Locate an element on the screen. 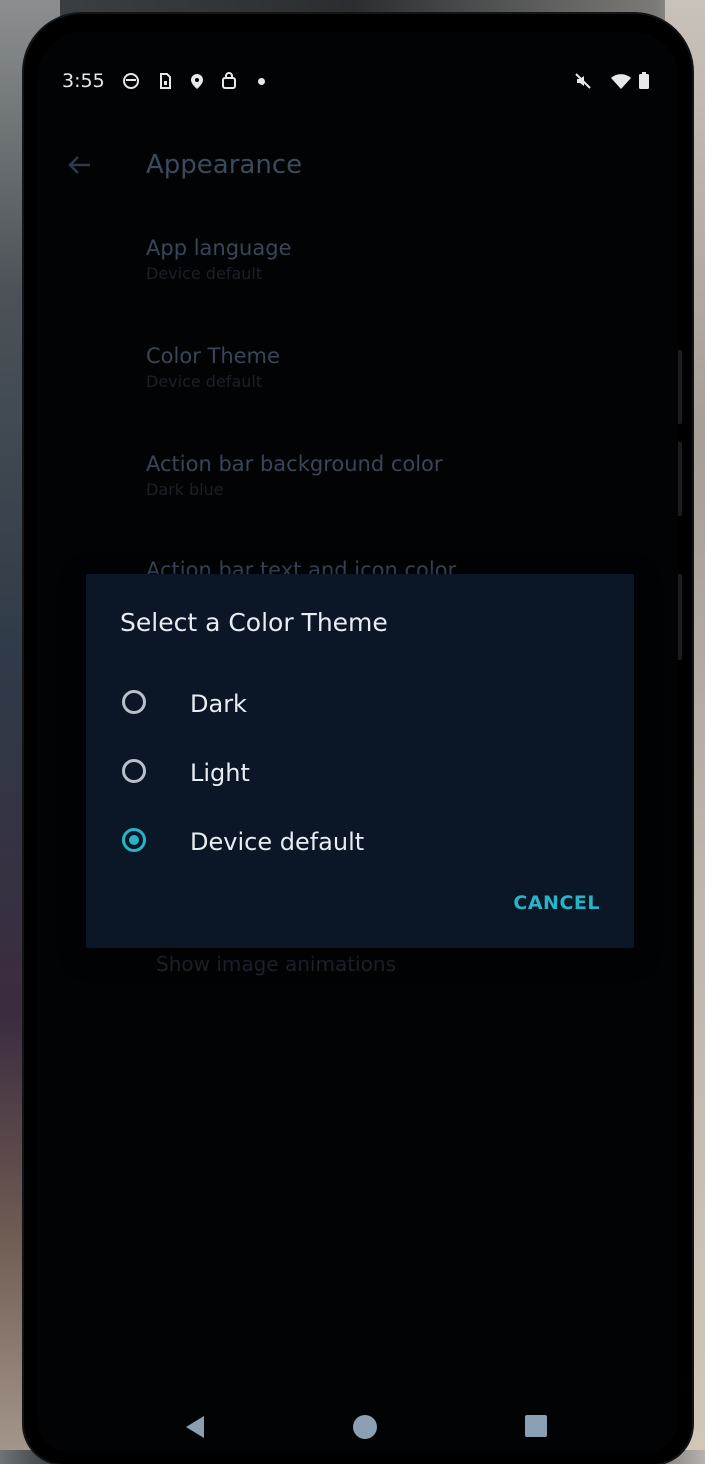  pref-app-language: App language Device default is located at coordinates (386, 259).